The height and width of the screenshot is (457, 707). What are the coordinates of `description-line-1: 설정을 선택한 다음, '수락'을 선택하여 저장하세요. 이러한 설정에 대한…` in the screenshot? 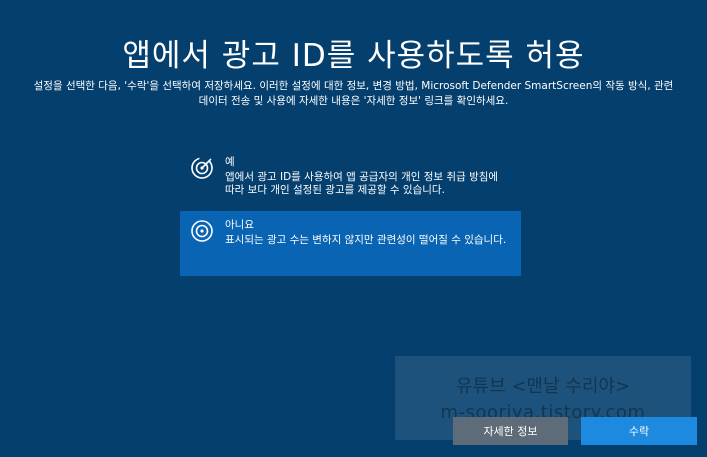 It's located at (353, 86).